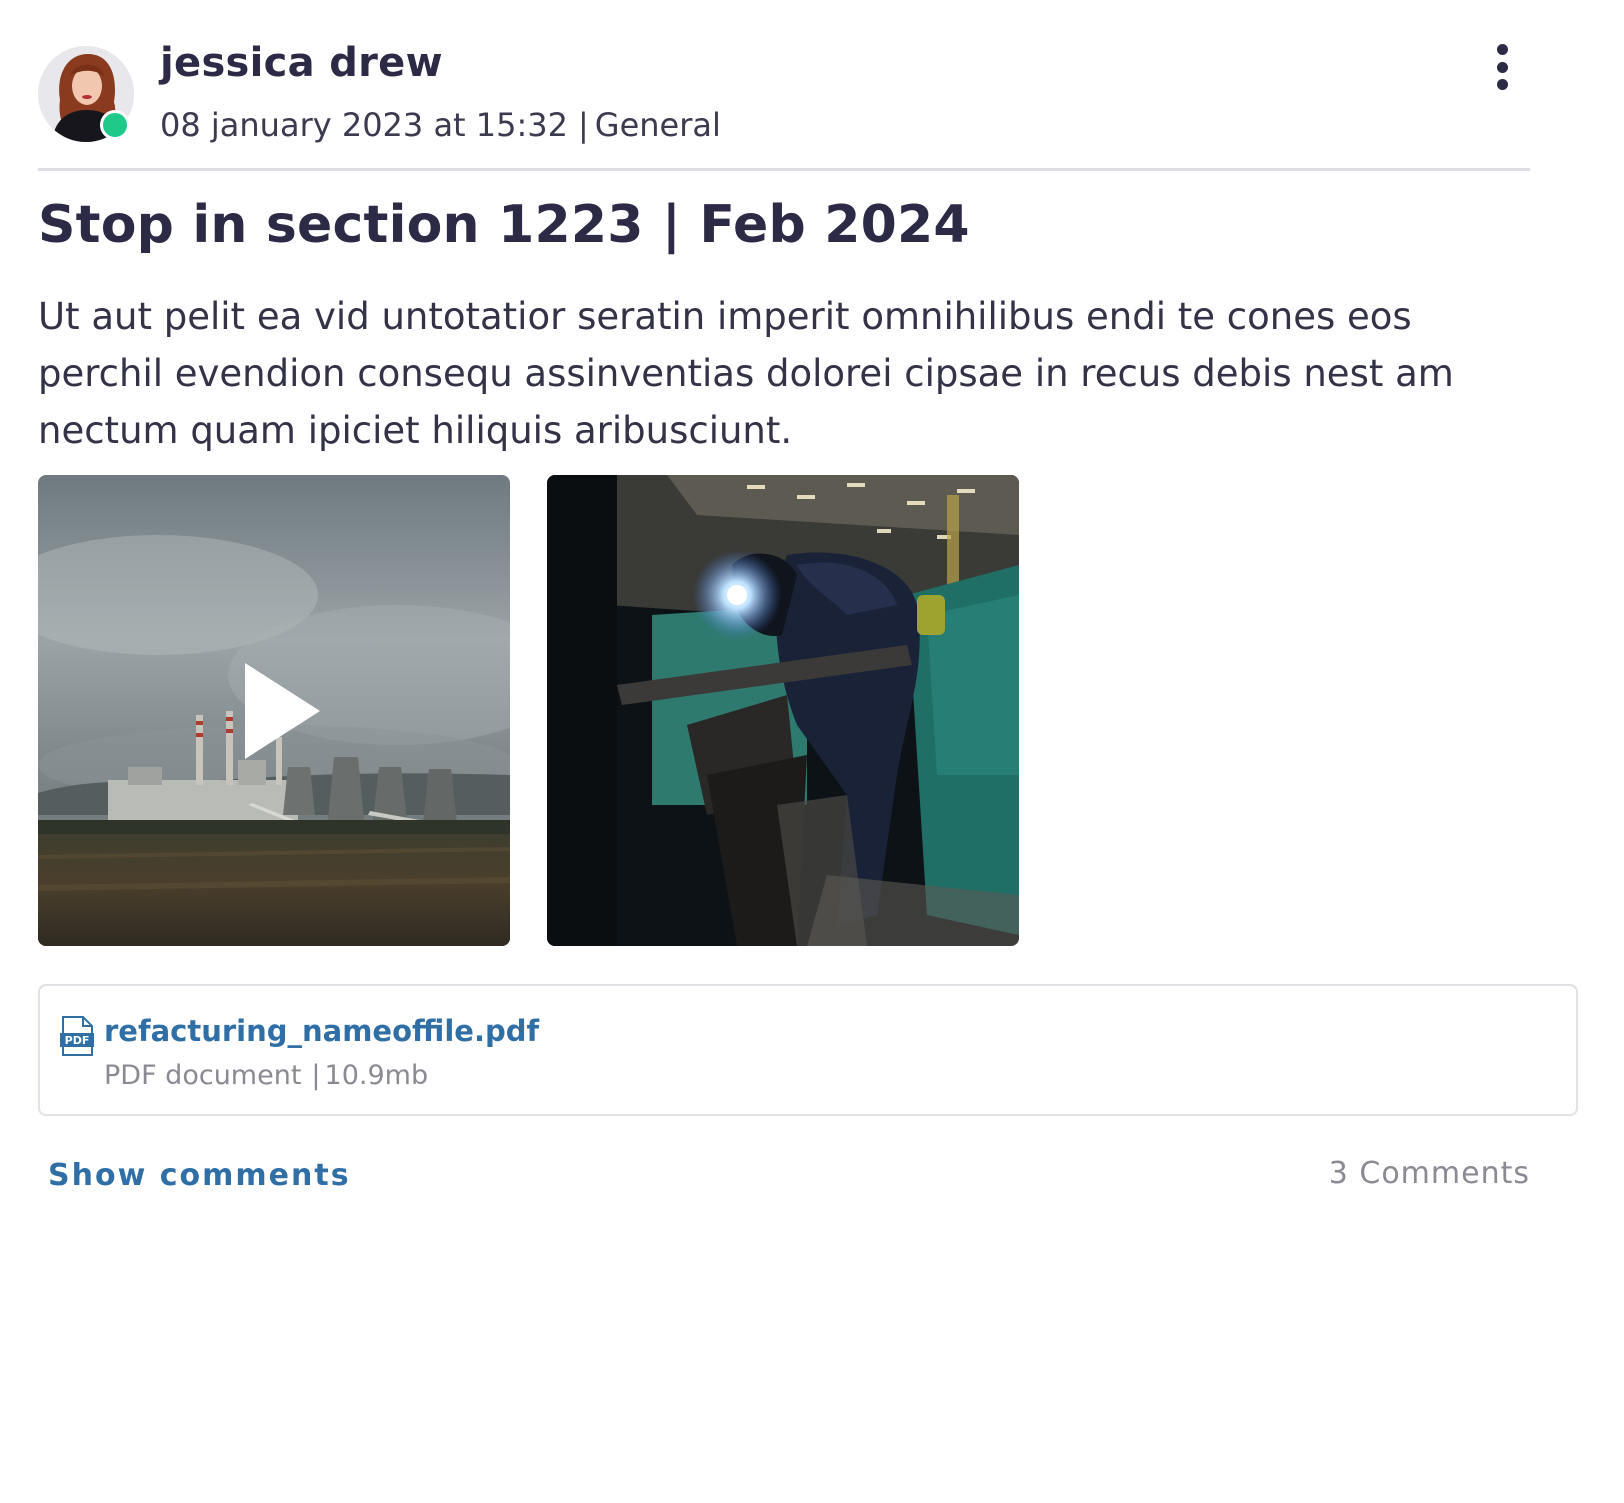 The width and height of the screenshot is (1624, 1503). Describe the element at coordinates (658, 125) in the screenshot. I see `post-category: General` at that location.